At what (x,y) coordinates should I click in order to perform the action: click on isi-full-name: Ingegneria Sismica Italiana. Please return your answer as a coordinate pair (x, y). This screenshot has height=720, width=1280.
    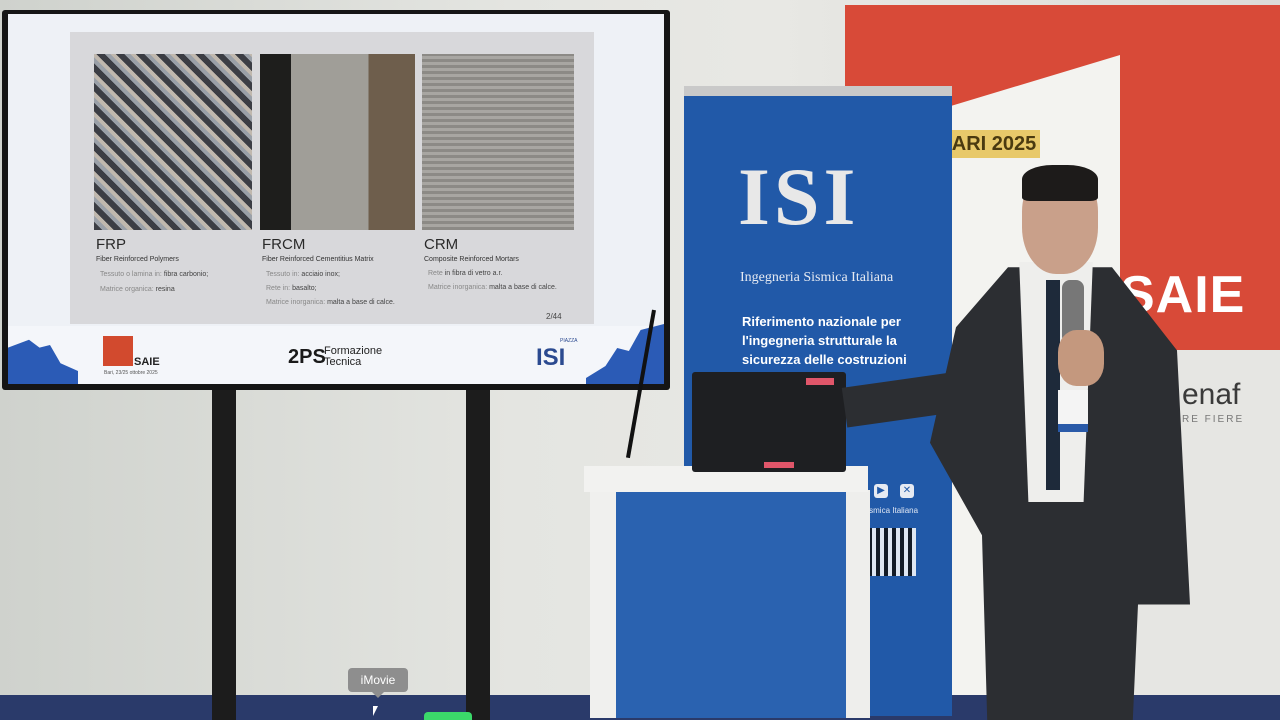
    Looking at the image, I should click on (817, 277).